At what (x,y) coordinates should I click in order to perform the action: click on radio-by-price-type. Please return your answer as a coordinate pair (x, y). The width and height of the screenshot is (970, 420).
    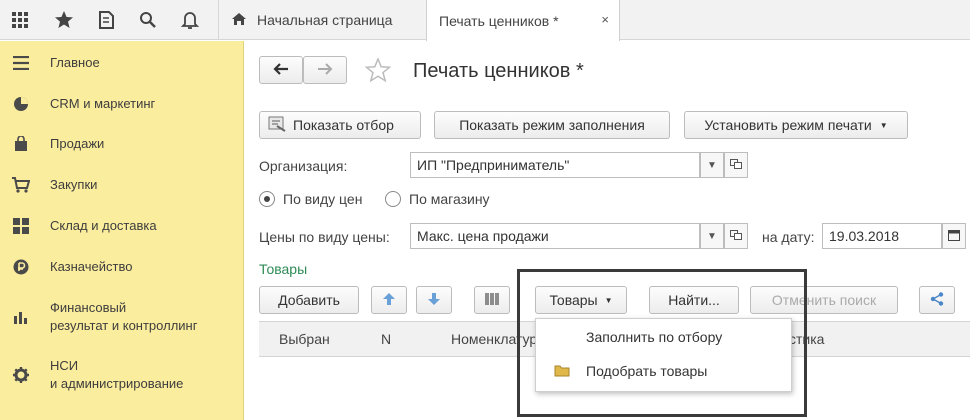
    Looking at the image, I should click on (267, 199).